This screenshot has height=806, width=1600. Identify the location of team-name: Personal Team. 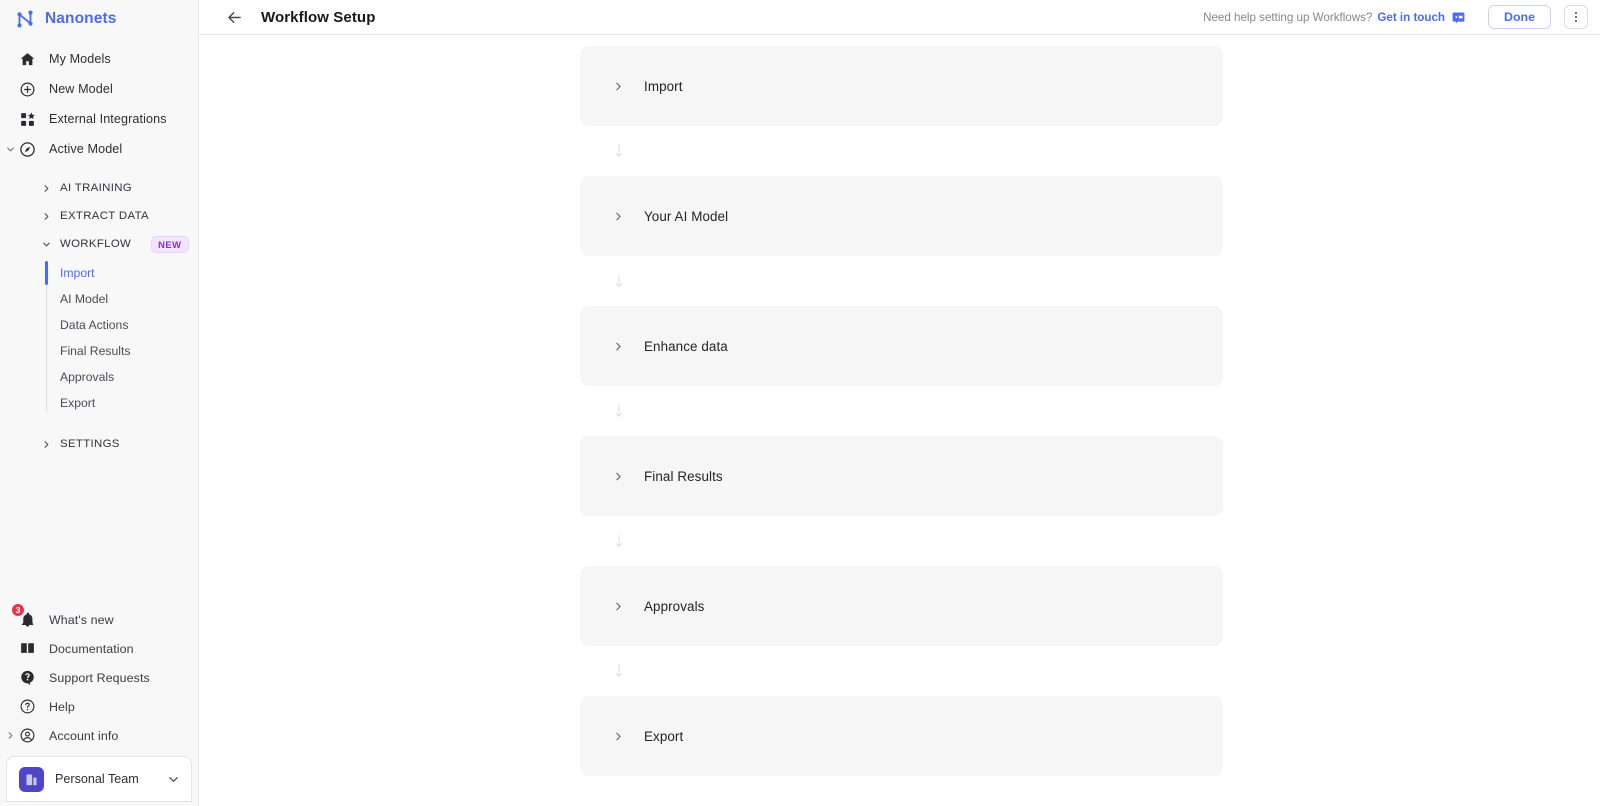
(97, 779).